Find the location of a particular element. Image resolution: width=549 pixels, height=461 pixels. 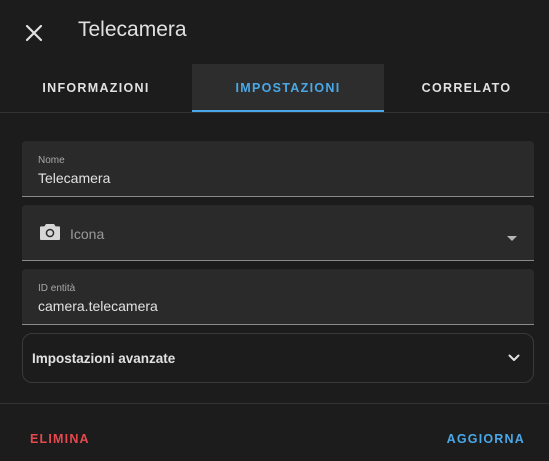

tab-impostazioni: IMPOSTAZIONI is located at coordinates (288, 88).